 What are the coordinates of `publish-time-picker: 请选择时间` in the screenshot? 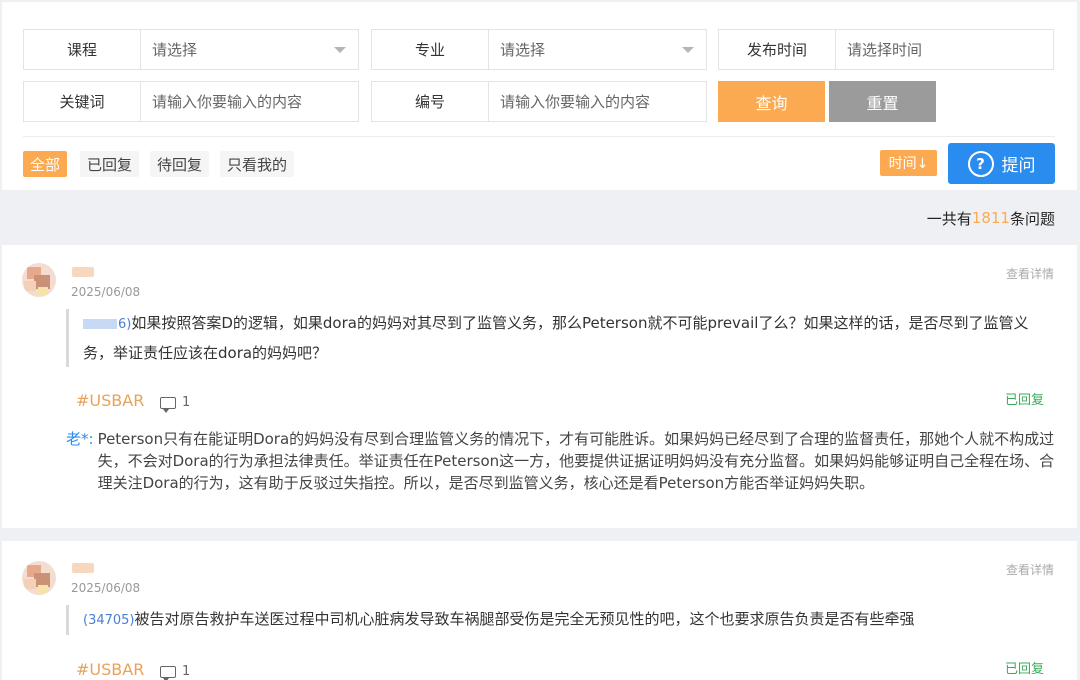 It's located at (944, 49).